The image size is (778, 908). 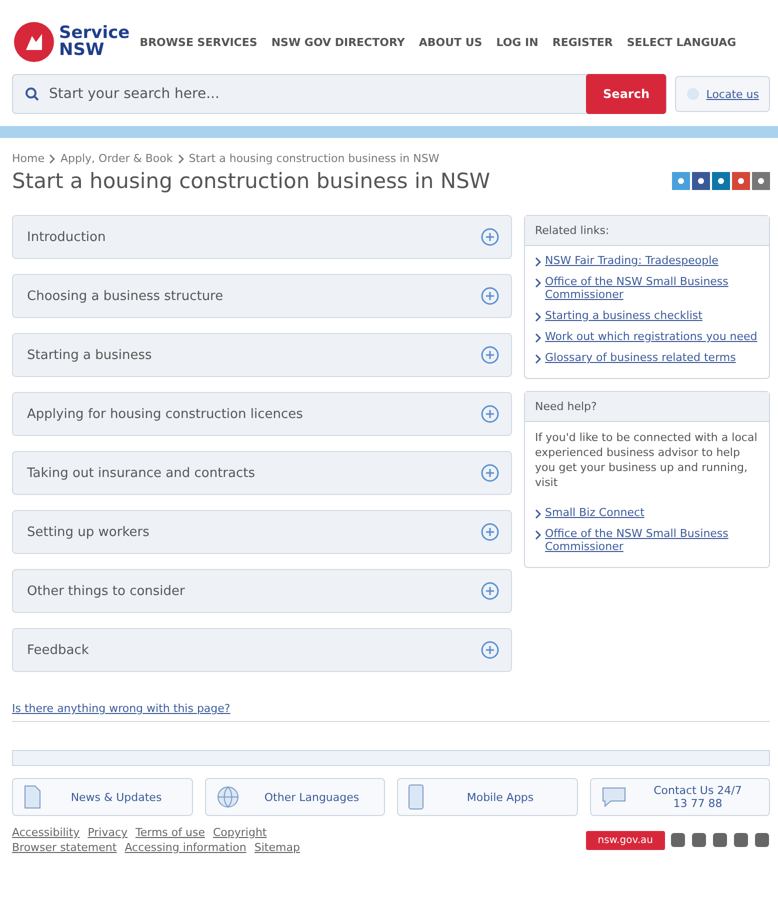 What do you see at coordinates (32, 94) in the screenshot?
I see `search-icon` at bounding box center [32, 94].